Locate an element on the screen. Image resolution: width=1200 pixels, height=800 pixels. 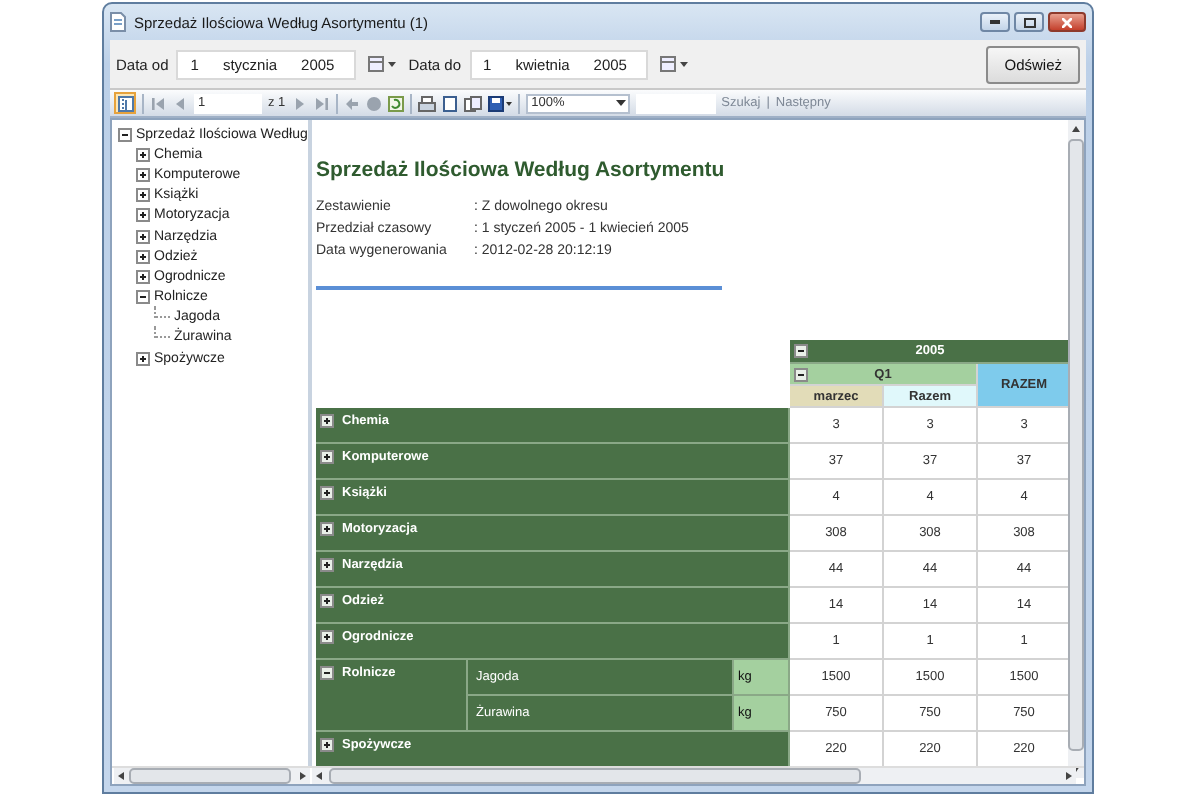
maximize-button is located at coordinates (1029, 22).